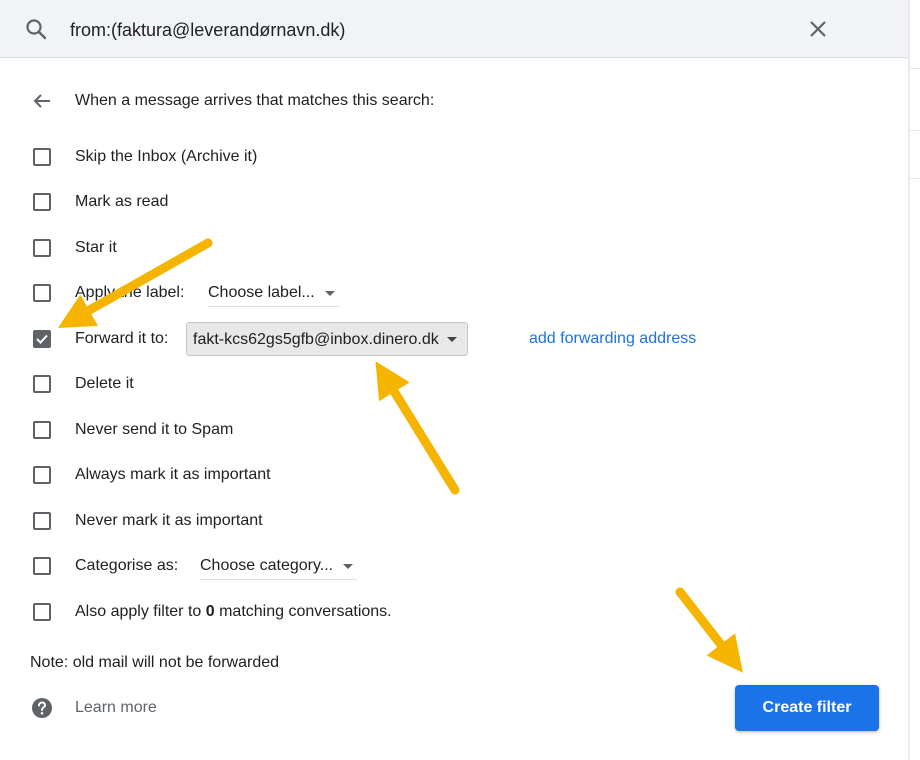  What do you see at coordinates (42, 157) in the screenshot?
I see `skip-inbox-checkbox` at bounding box center [42, 157].